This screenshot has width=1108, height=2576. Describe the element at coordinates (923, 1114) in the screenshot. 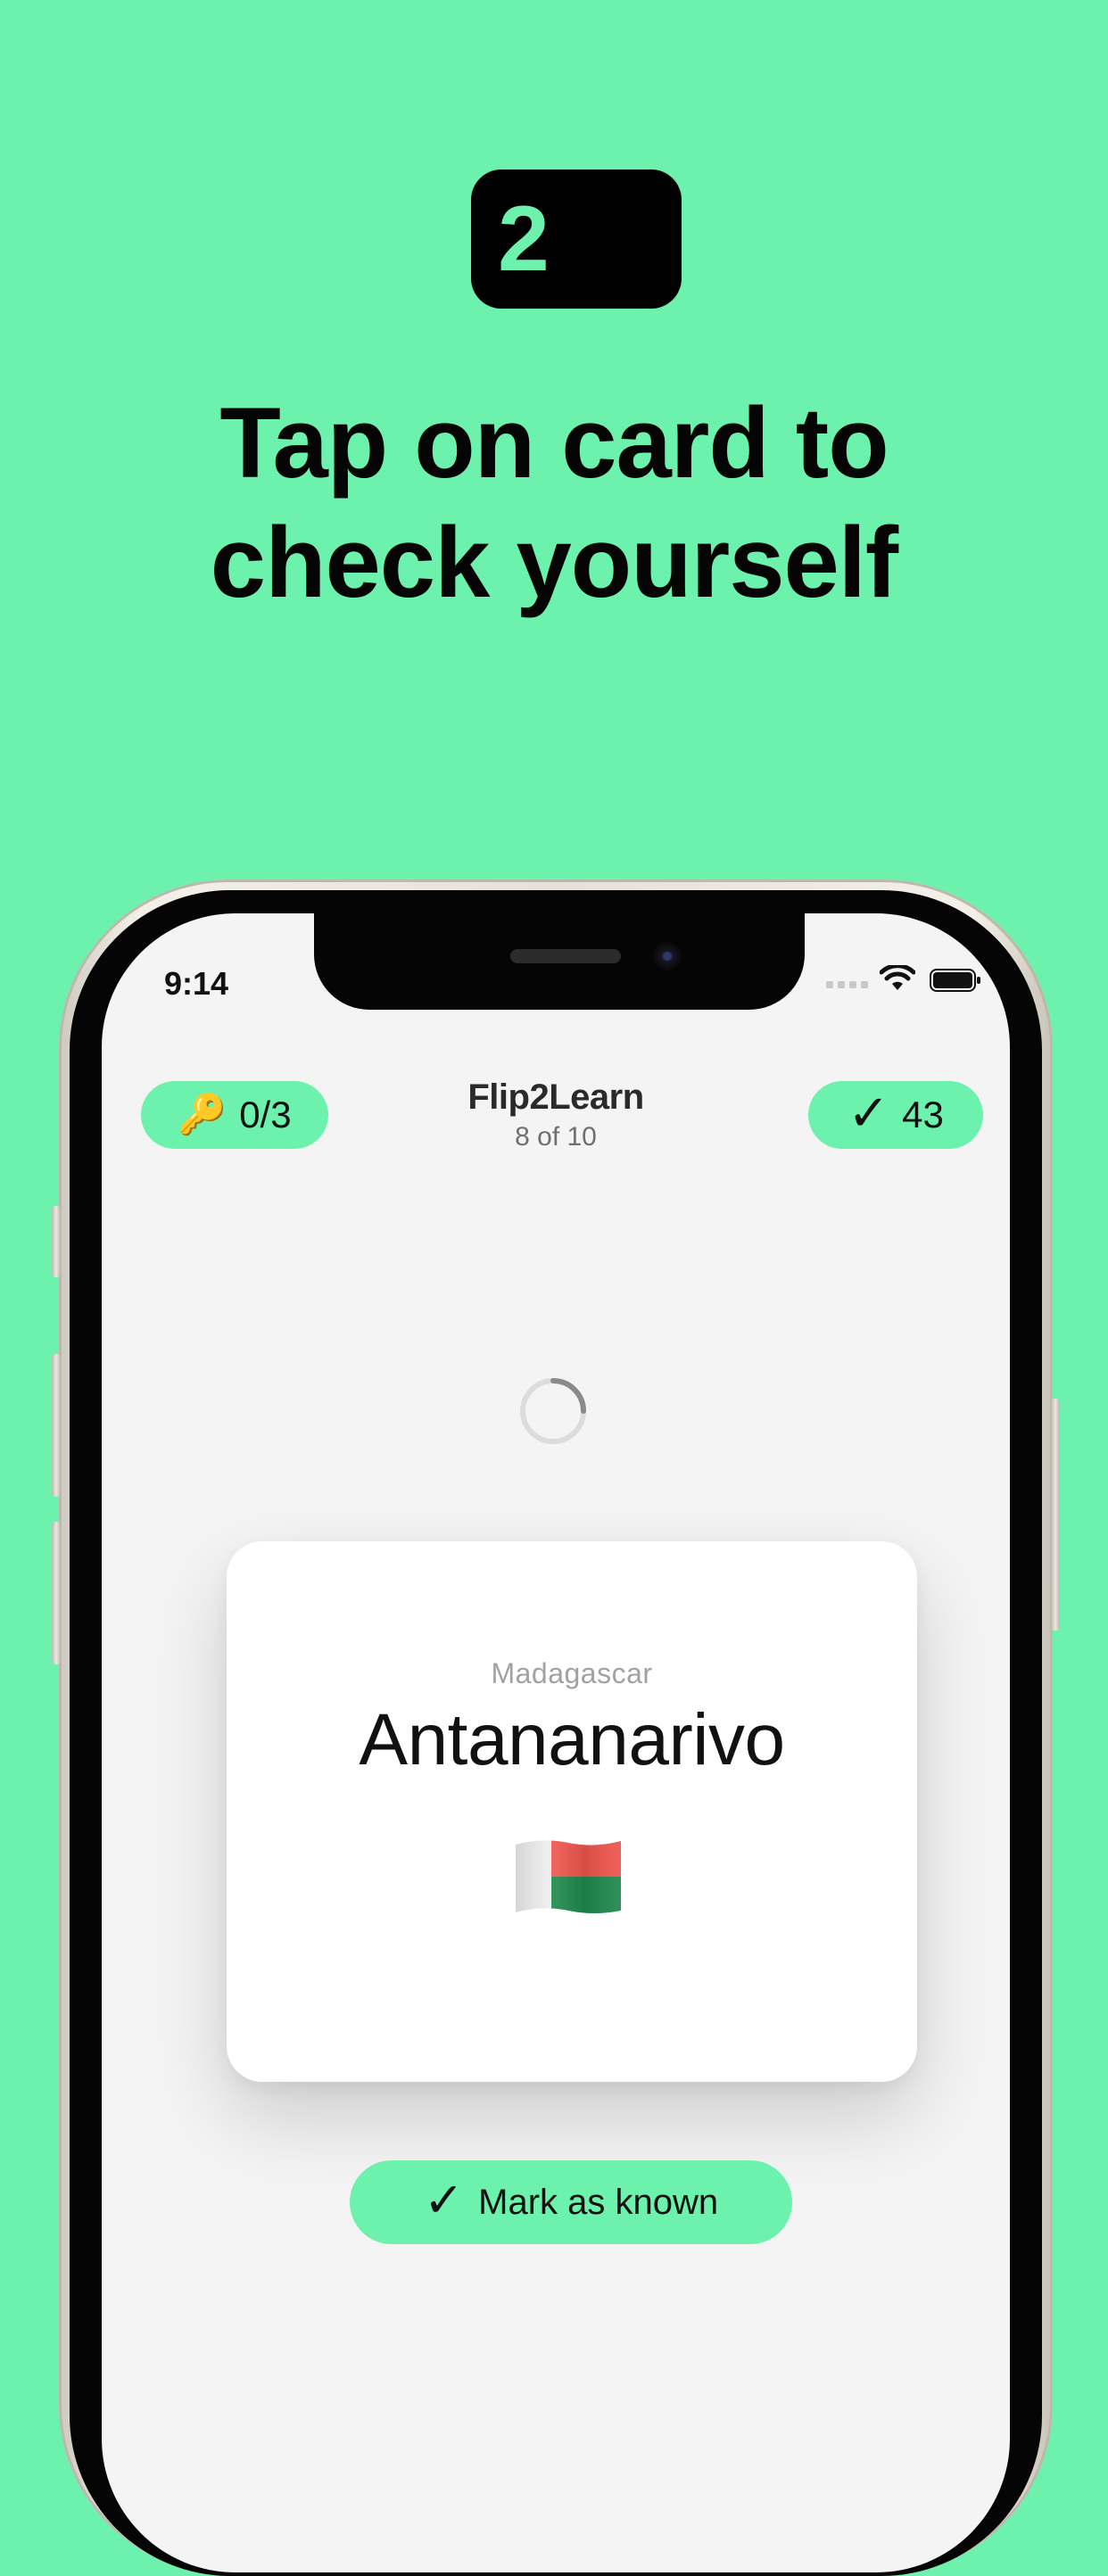

I see `known-count: 43` at that location.